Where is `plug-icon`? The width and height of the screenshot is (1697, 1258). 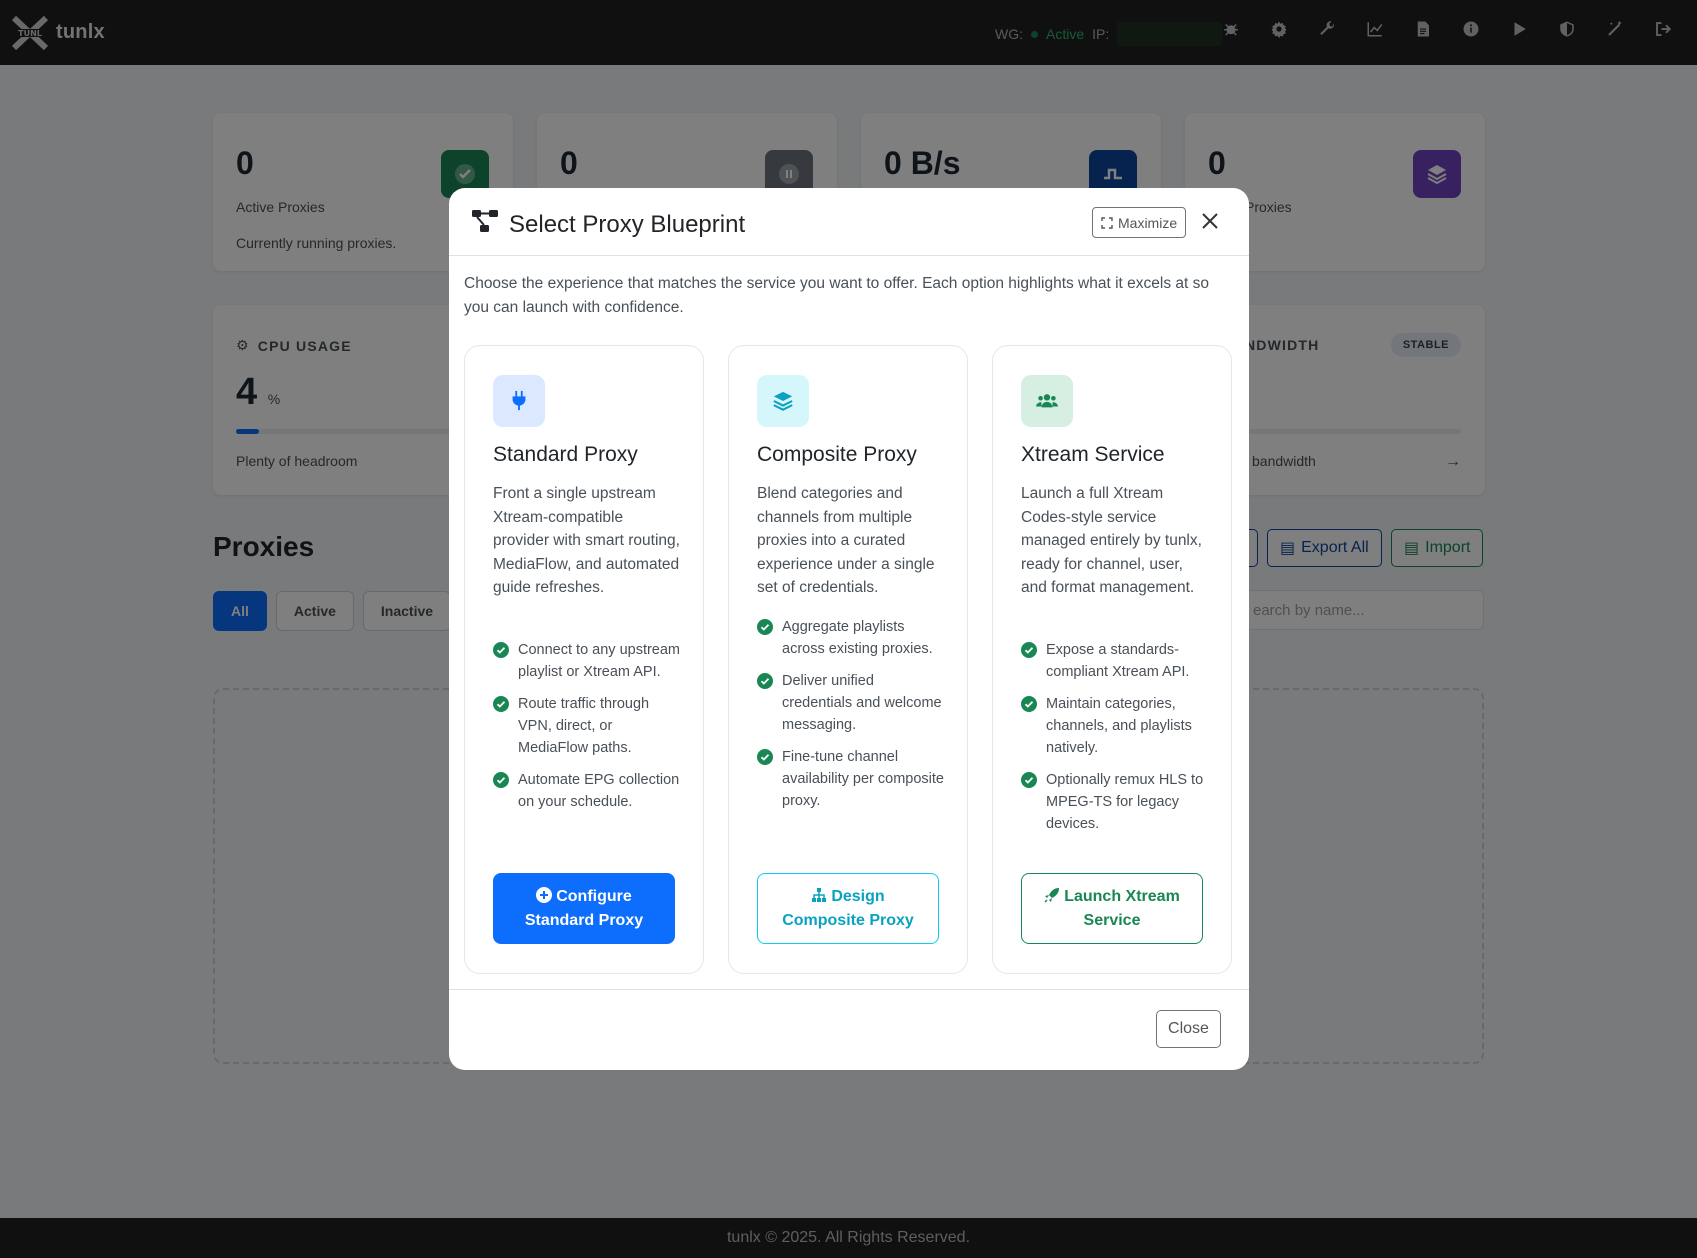
plug-icon is located at coordinates (519, 401).